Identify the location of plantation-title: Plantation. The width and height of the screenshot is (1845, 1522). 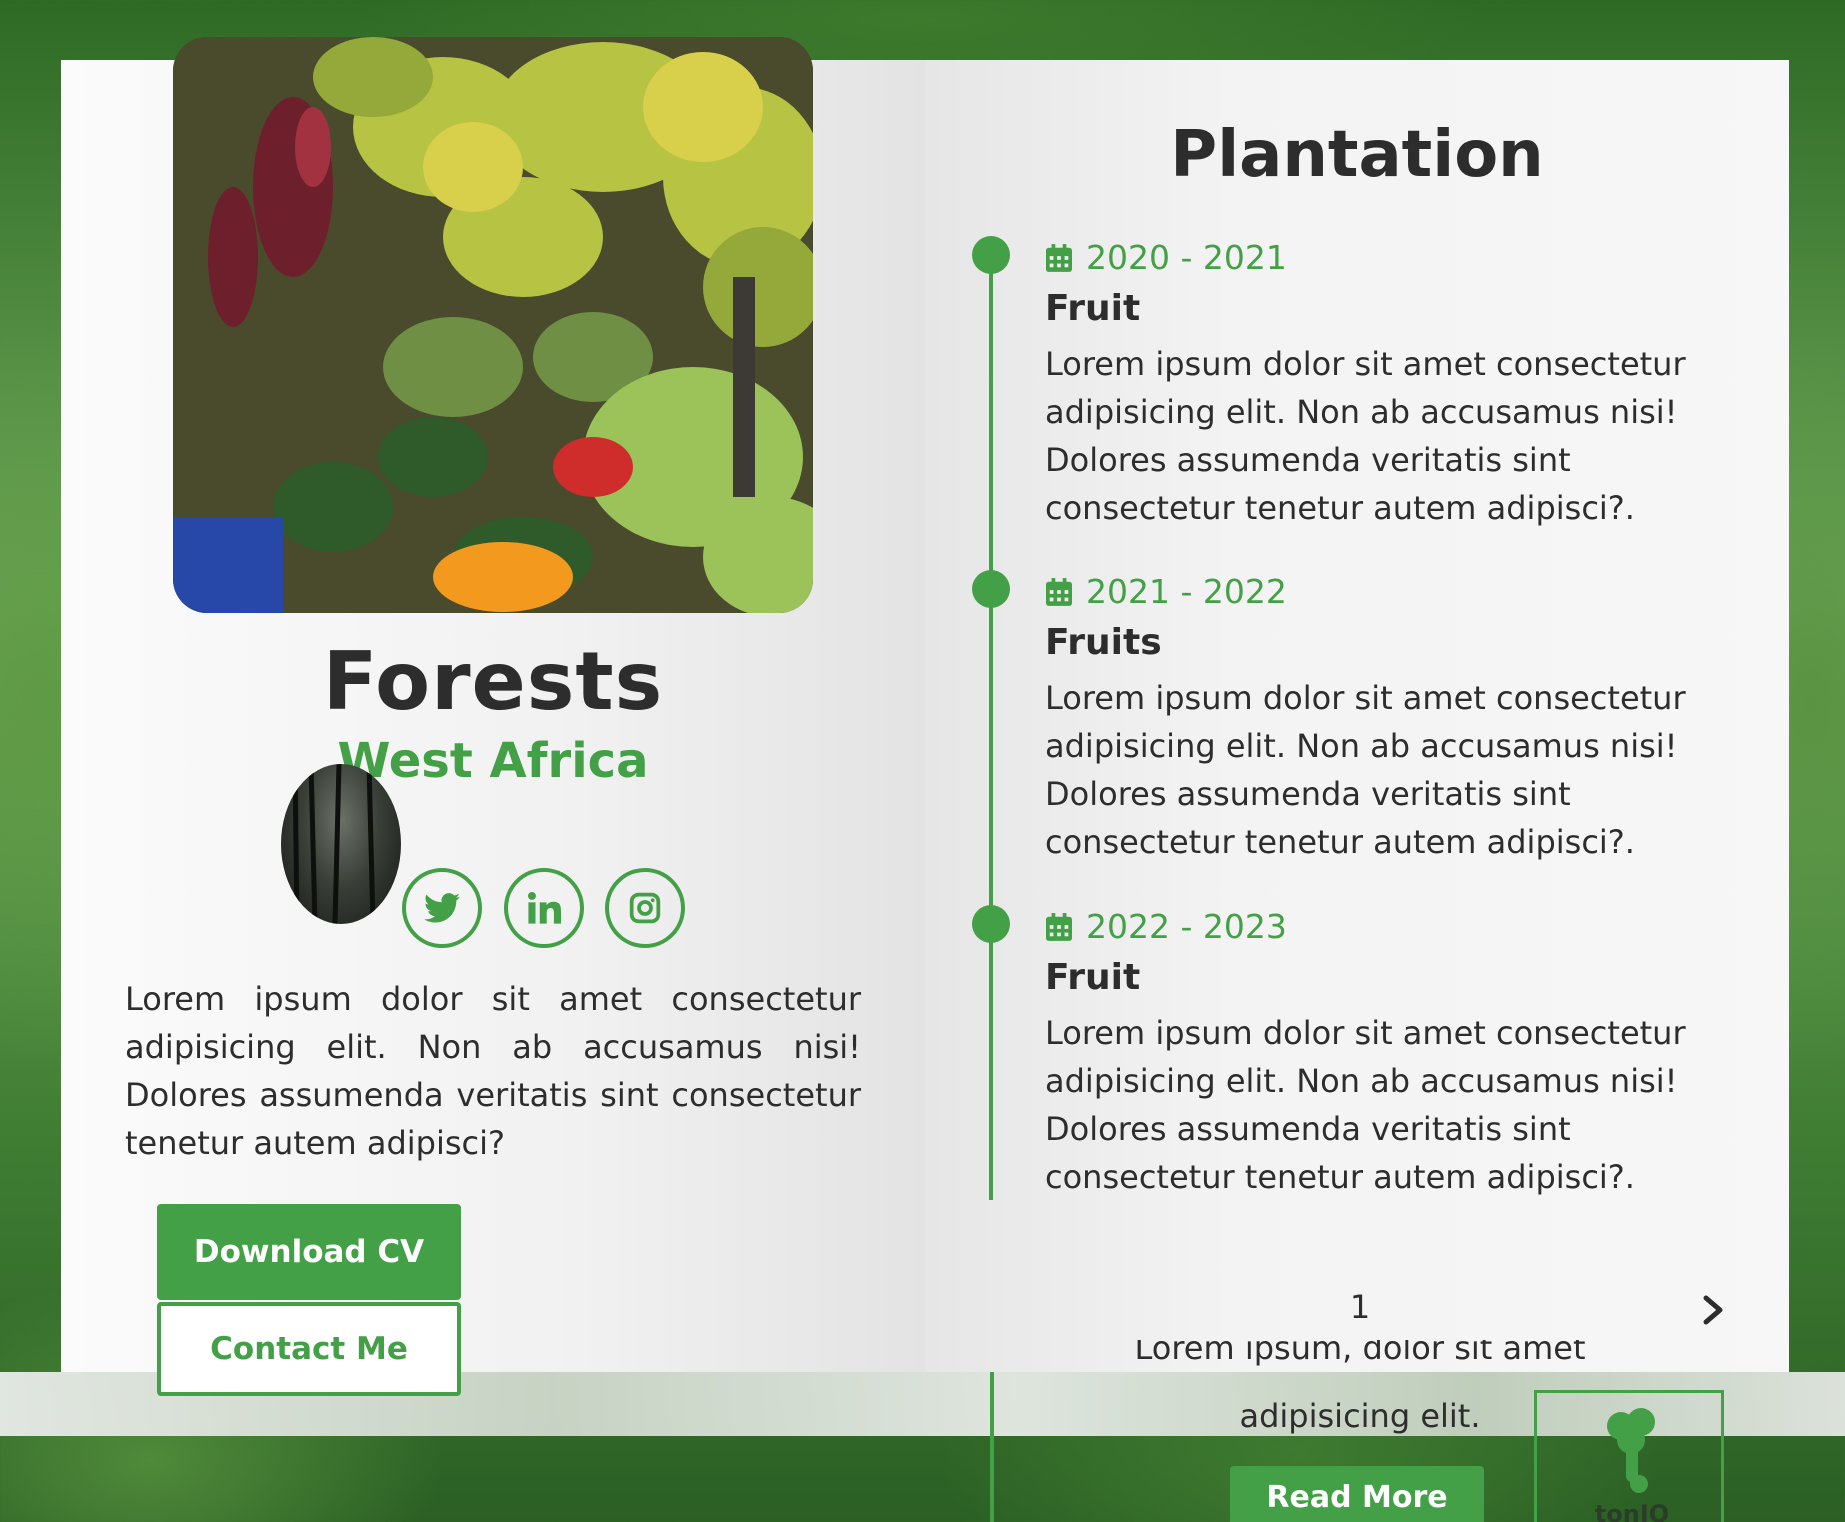
(1357, 155).